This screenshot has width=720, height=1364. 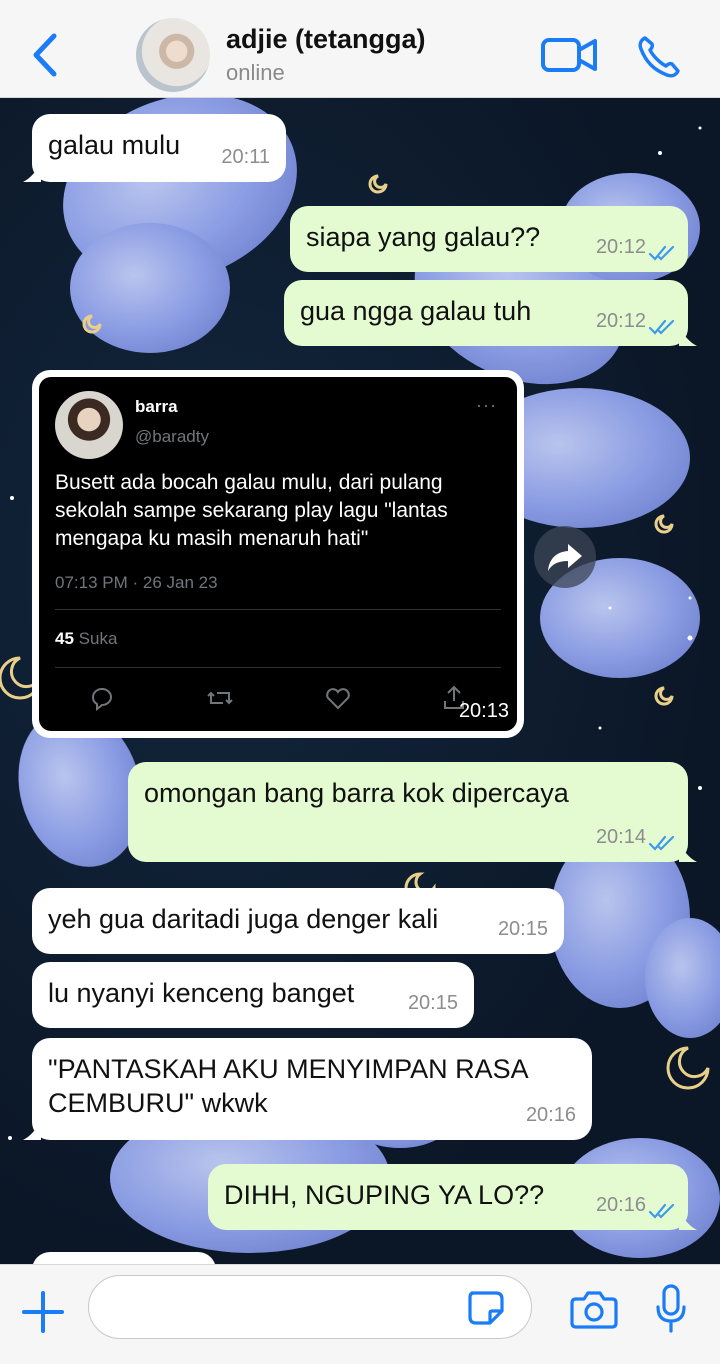 I want to click on tweet-likes: 45 Suka, so click(x=86, y=639).